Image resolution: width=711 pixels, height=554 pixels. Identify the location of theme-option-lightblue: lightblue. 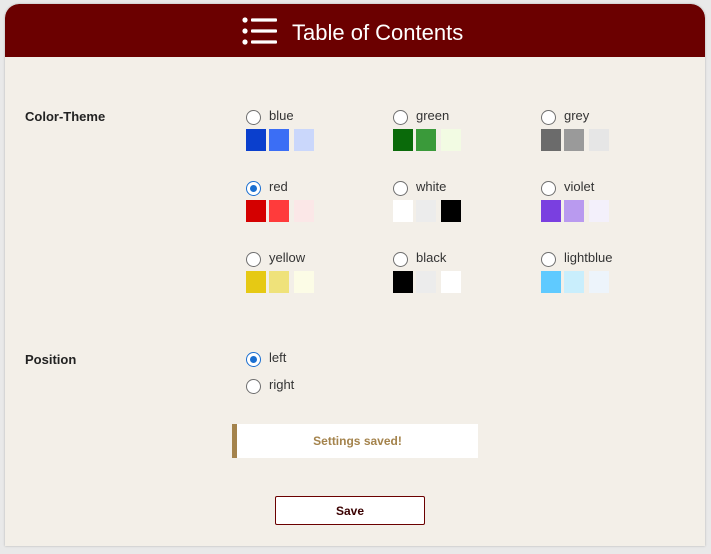
(606, 281).